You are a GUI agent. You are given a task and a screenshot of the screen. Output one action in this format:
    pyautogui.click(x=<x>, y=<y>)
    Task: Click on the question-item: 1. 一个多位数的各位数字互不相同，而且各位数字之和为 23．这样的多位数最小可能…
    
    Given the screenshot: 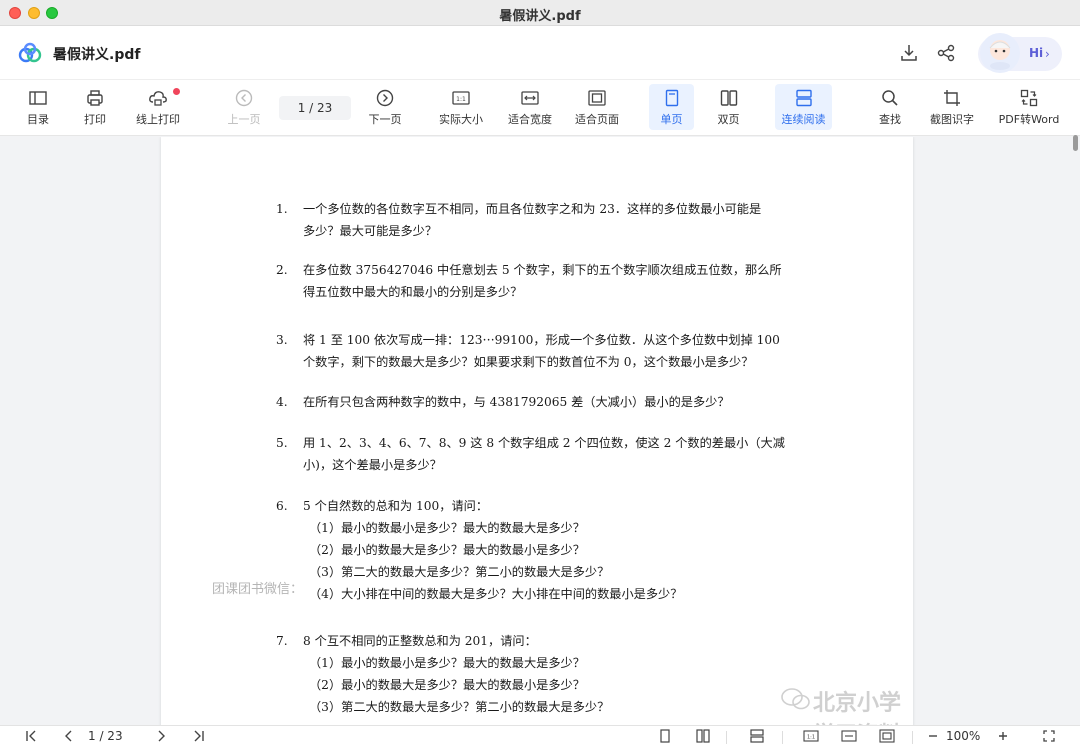 What is the action you would take?
    pyautogui.click(x=546, y=220)
    